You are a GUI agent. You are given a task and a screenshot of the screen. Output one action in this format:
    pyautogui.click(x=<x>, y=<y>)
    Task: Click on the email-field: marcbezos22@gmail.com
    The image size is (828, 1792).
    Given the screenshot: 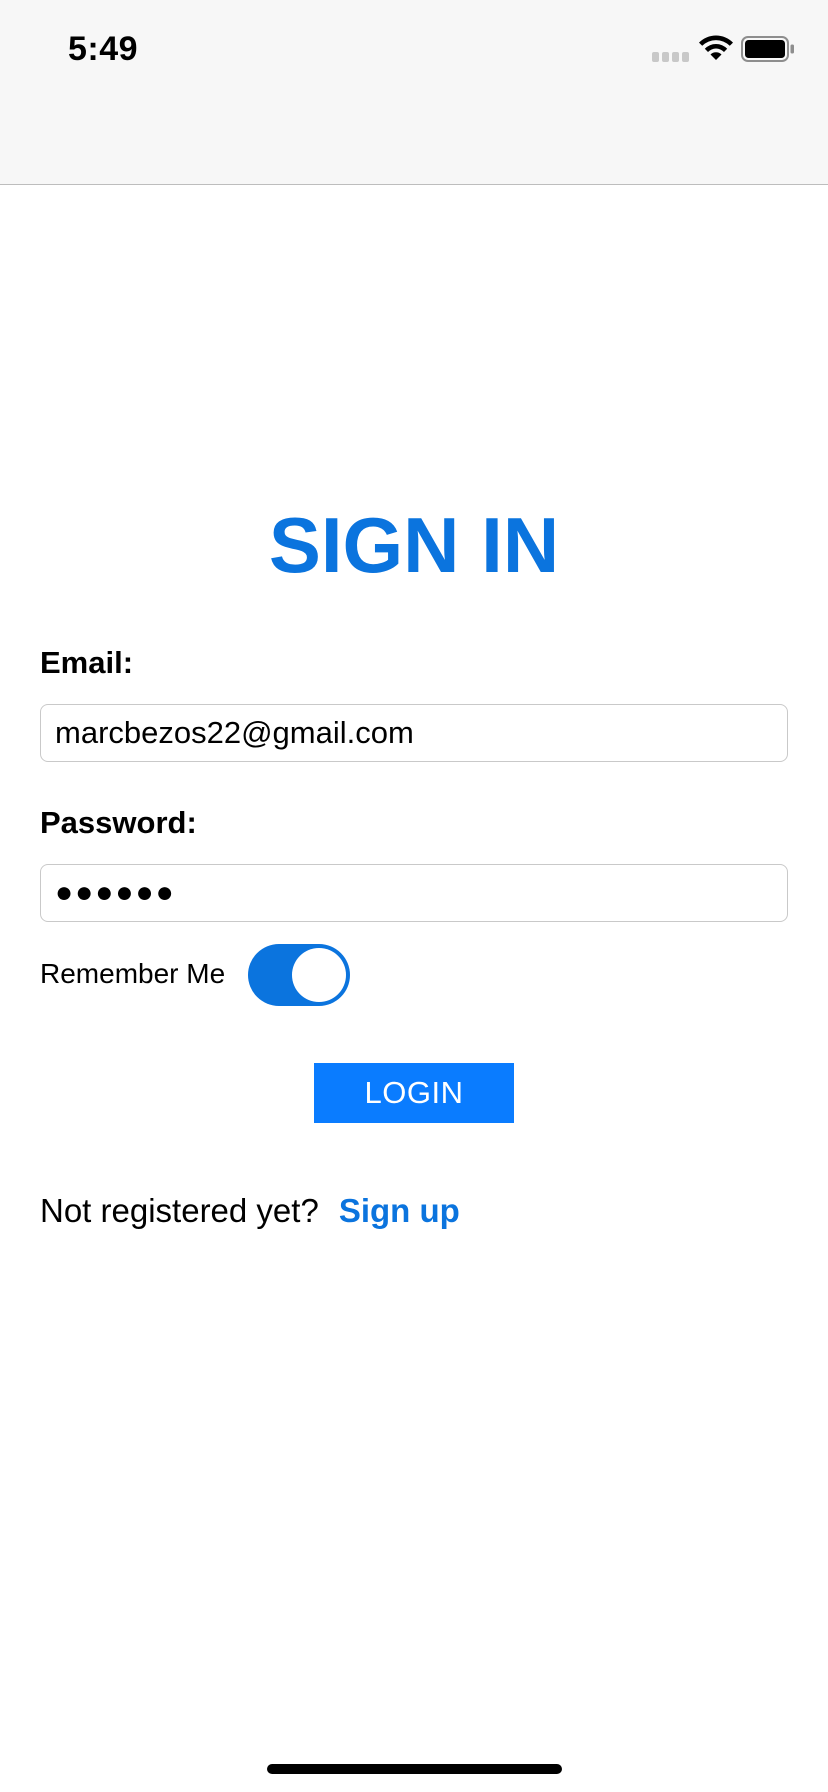 What is the action you would take?
    pyautogui.click(x=414, y=733)
    